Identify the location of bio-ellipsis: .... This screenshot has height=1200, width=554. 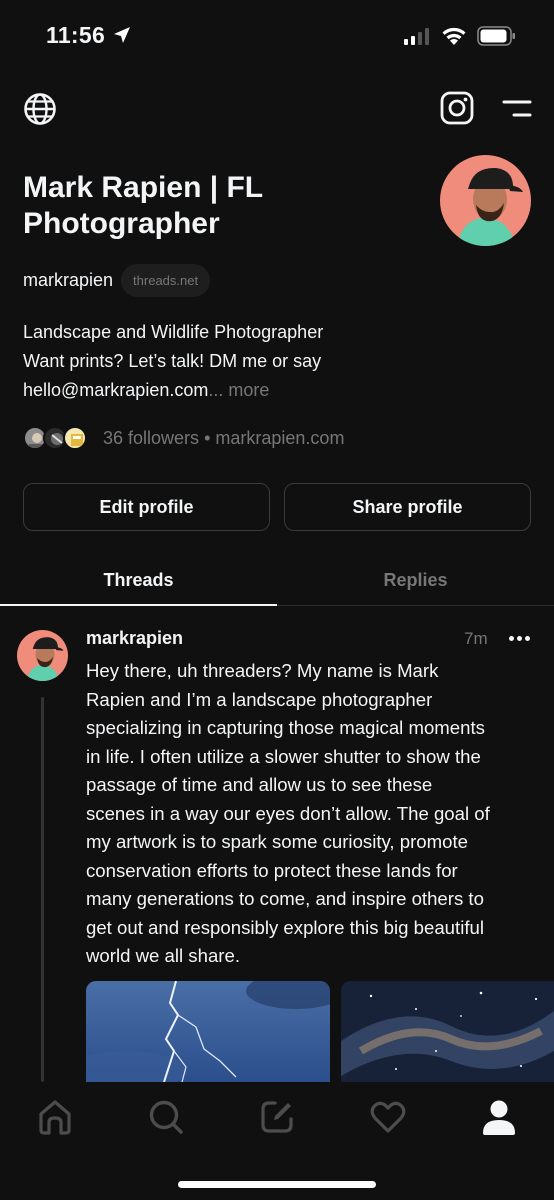
(216, 390).